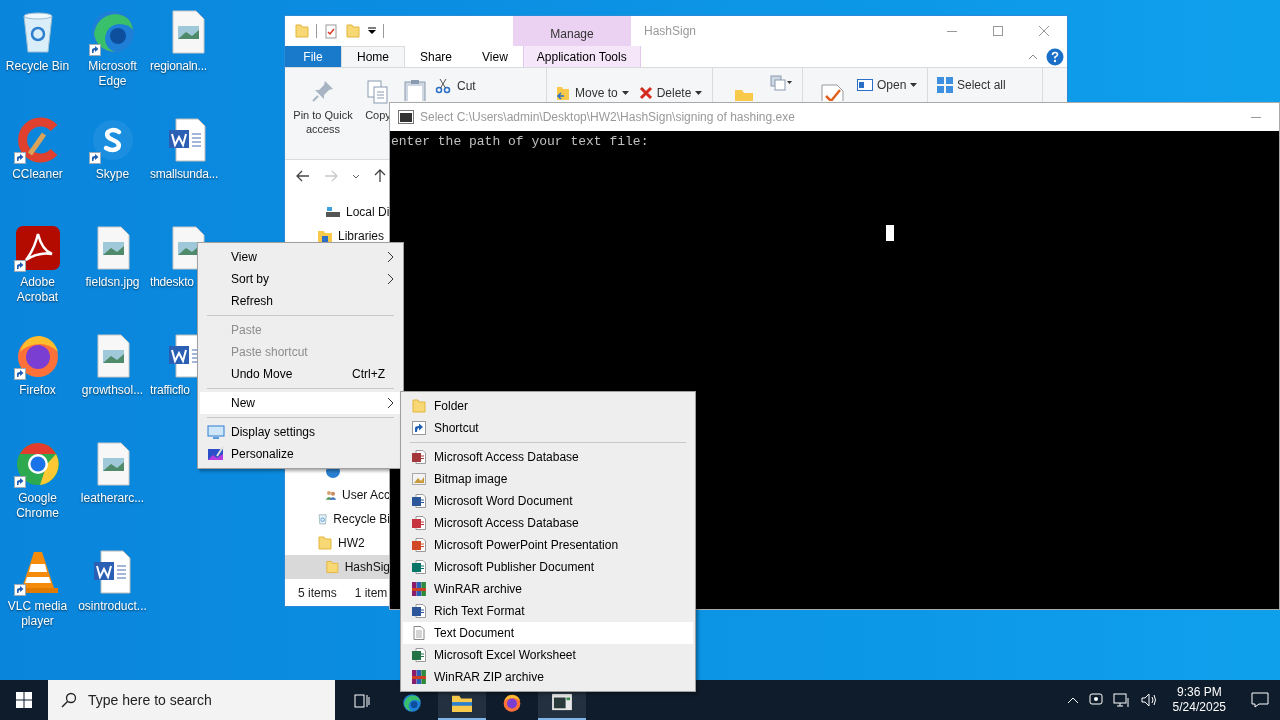 This screenshot has height=720, width=1280. I want to click on delete-button: Delete, so click(670, 93).